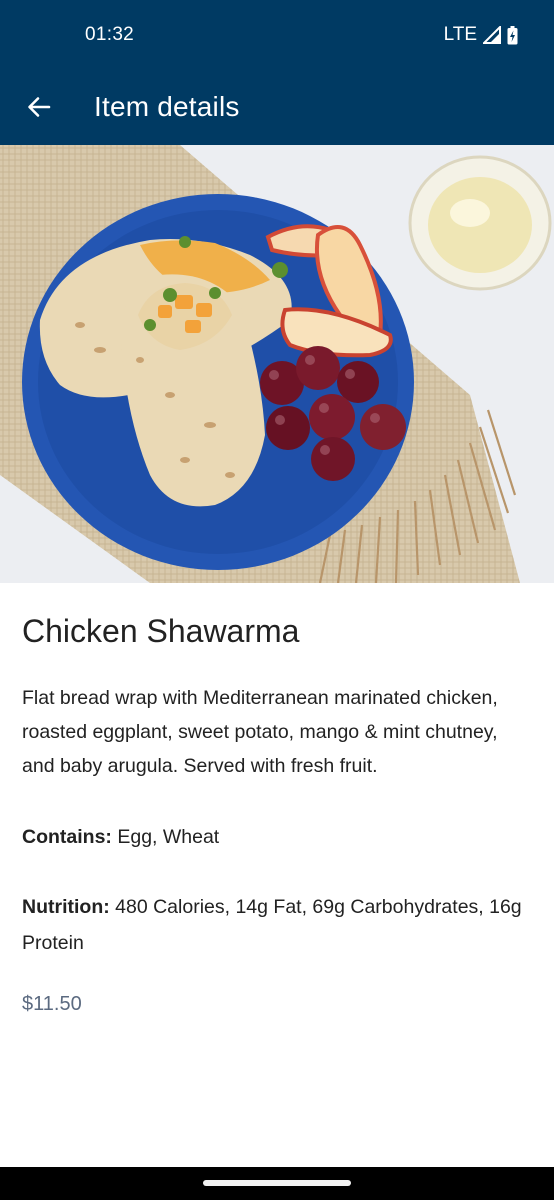  Describe the element at coordinates (277, 35) in the screenshot. I see `status-bar: 01:32 LTE` at that location.